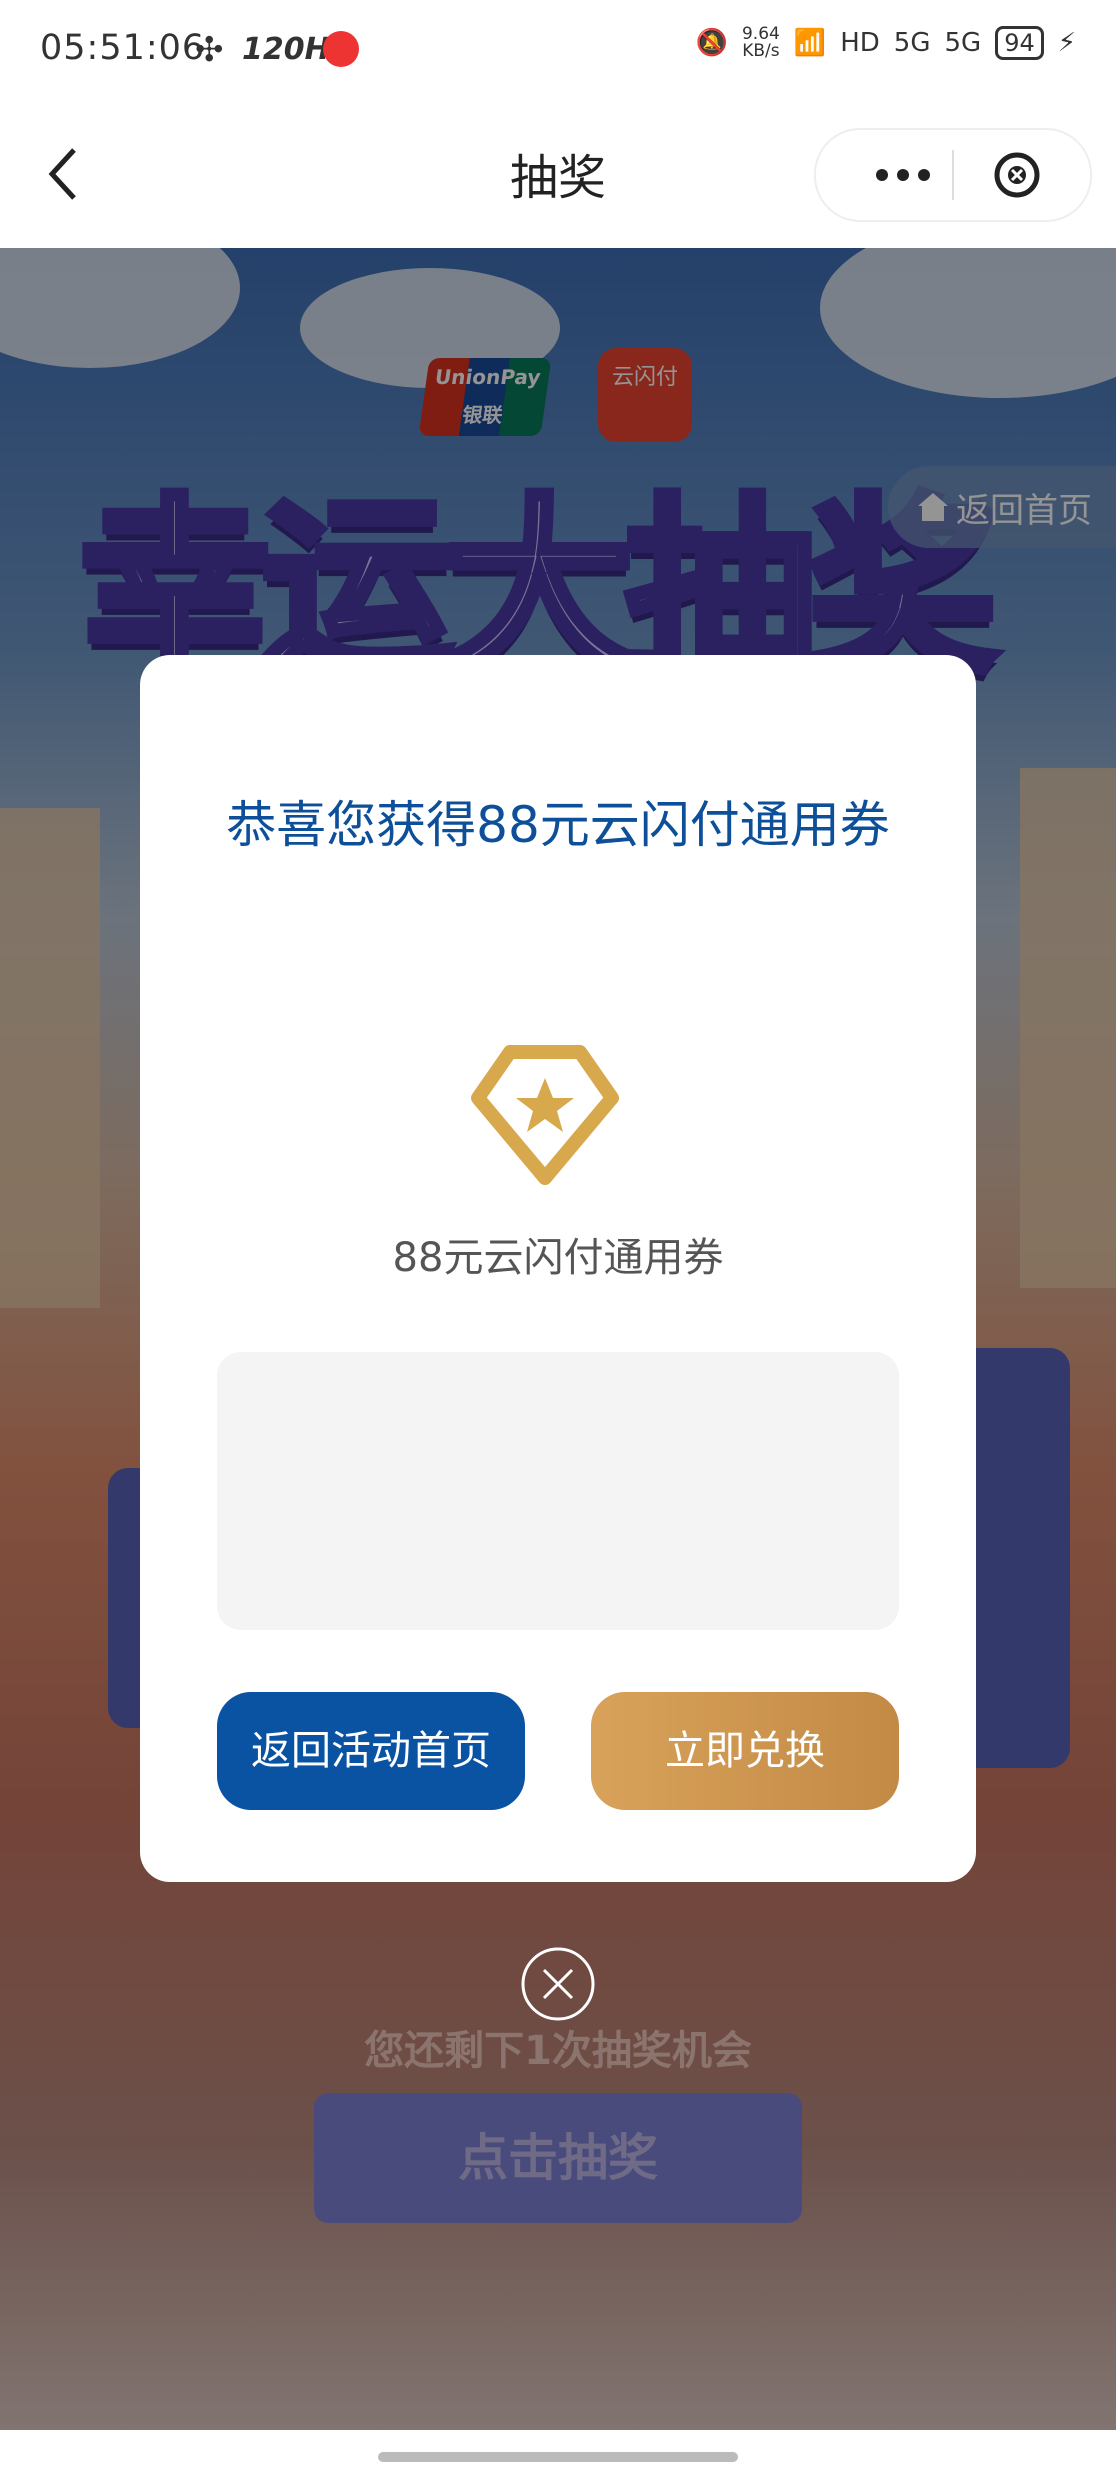  What do you see at coordinates (558, 1984) in the screenshot?
I see `dialog-close-icon` at bounding box center [558, 1984].